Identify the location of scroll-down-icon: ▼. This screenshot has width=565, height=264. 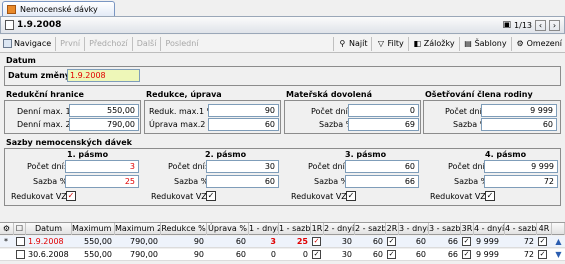
(558, 254).